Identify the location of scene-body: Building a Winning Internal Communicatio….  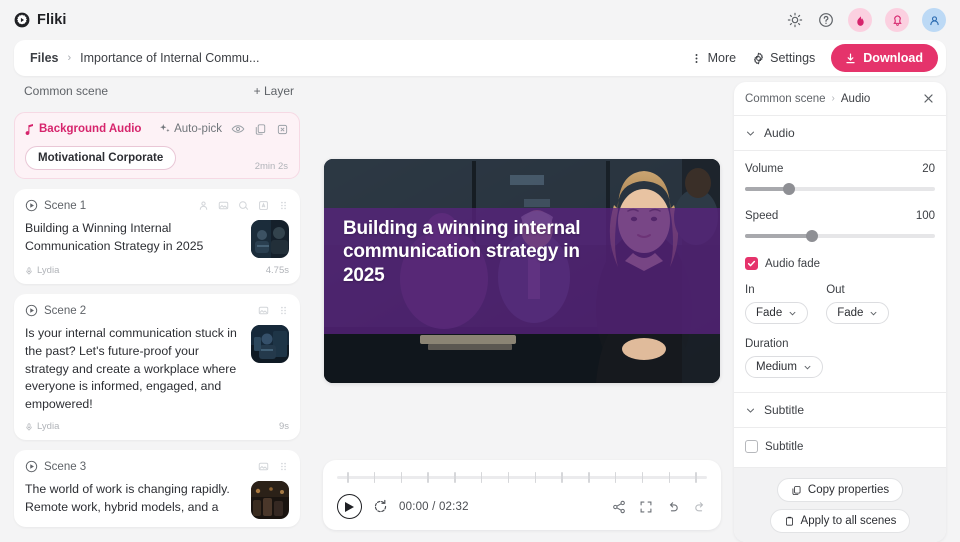
(157, 239).